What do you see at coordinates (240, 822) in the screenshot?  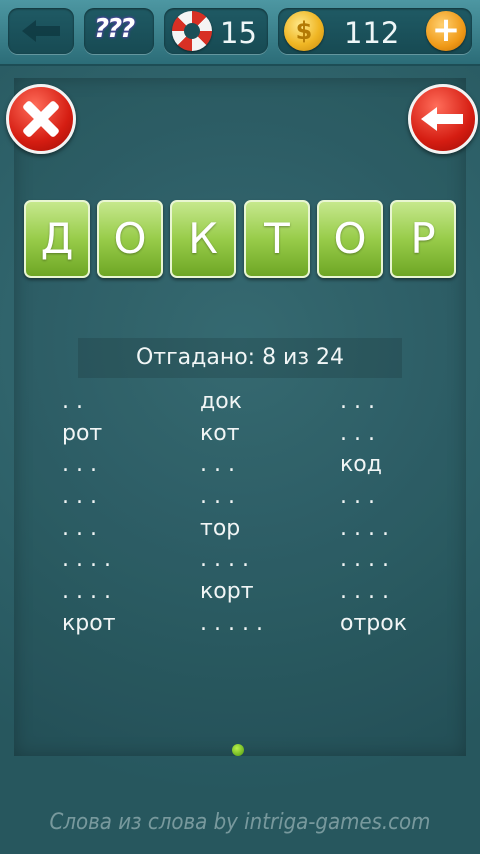 I see `footer-credit: Слова из слова by intriga-games.com` at bounding box center [240, 822].